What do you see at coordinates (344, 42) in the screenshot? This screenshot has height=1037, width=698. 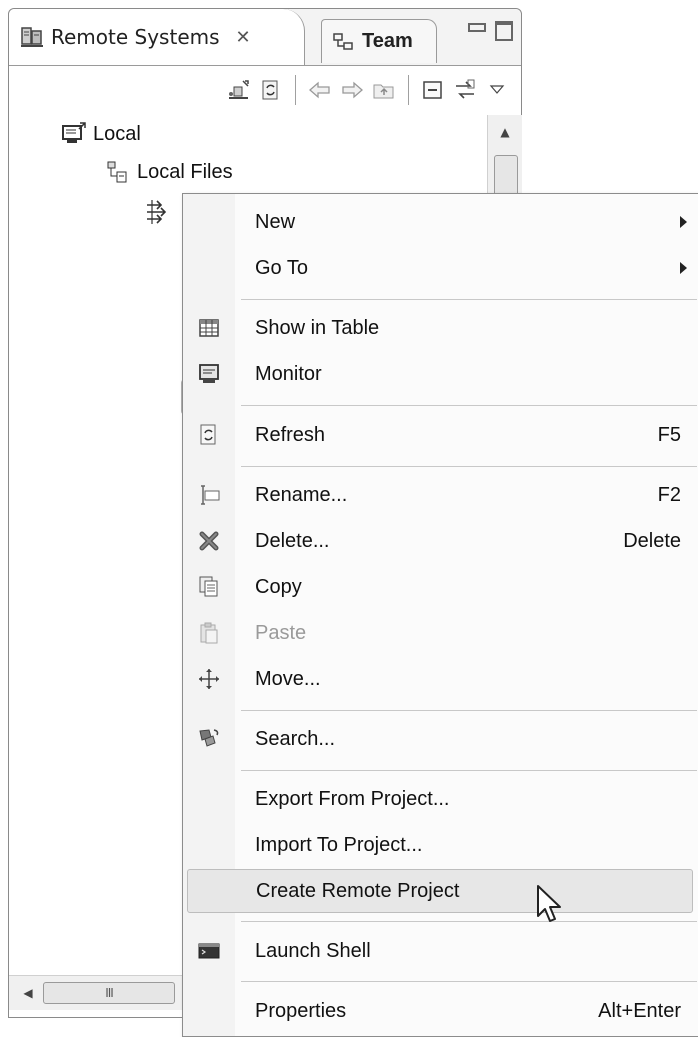 I see `team-icon` at bounding box center [344, 42].